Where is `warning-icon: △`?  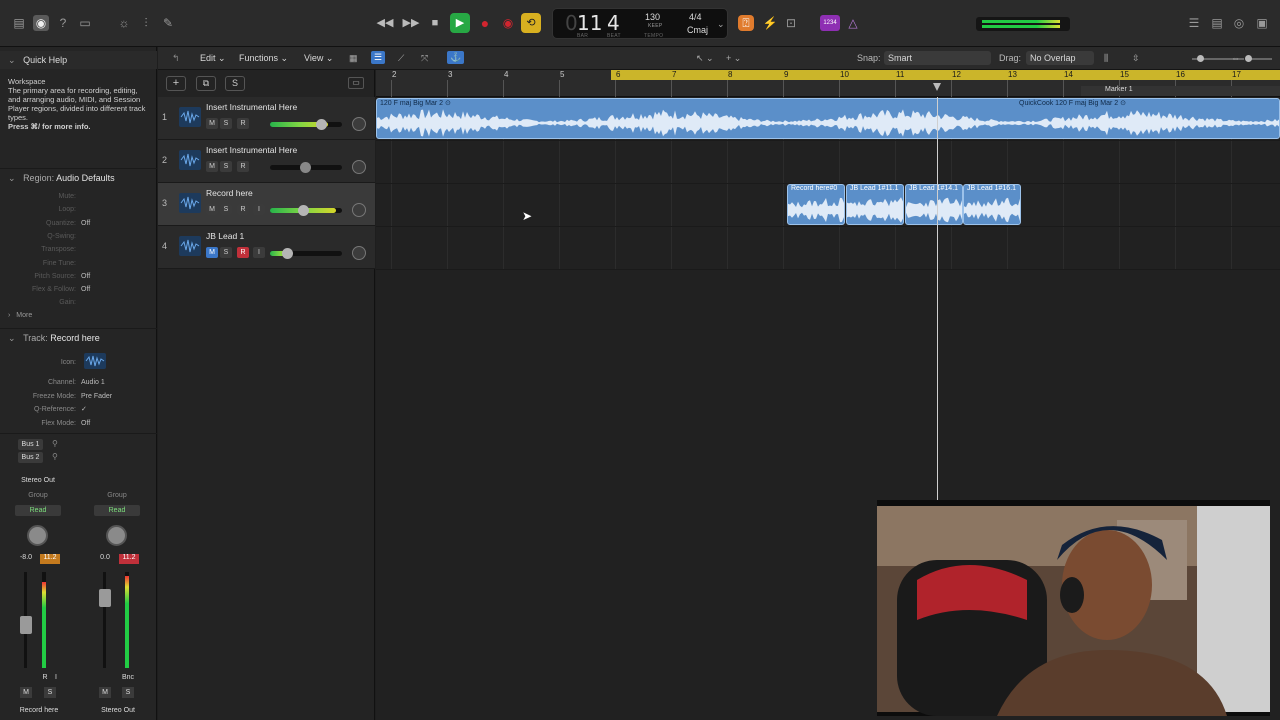
warning-icon: △ is located at coordinates (853, 23).